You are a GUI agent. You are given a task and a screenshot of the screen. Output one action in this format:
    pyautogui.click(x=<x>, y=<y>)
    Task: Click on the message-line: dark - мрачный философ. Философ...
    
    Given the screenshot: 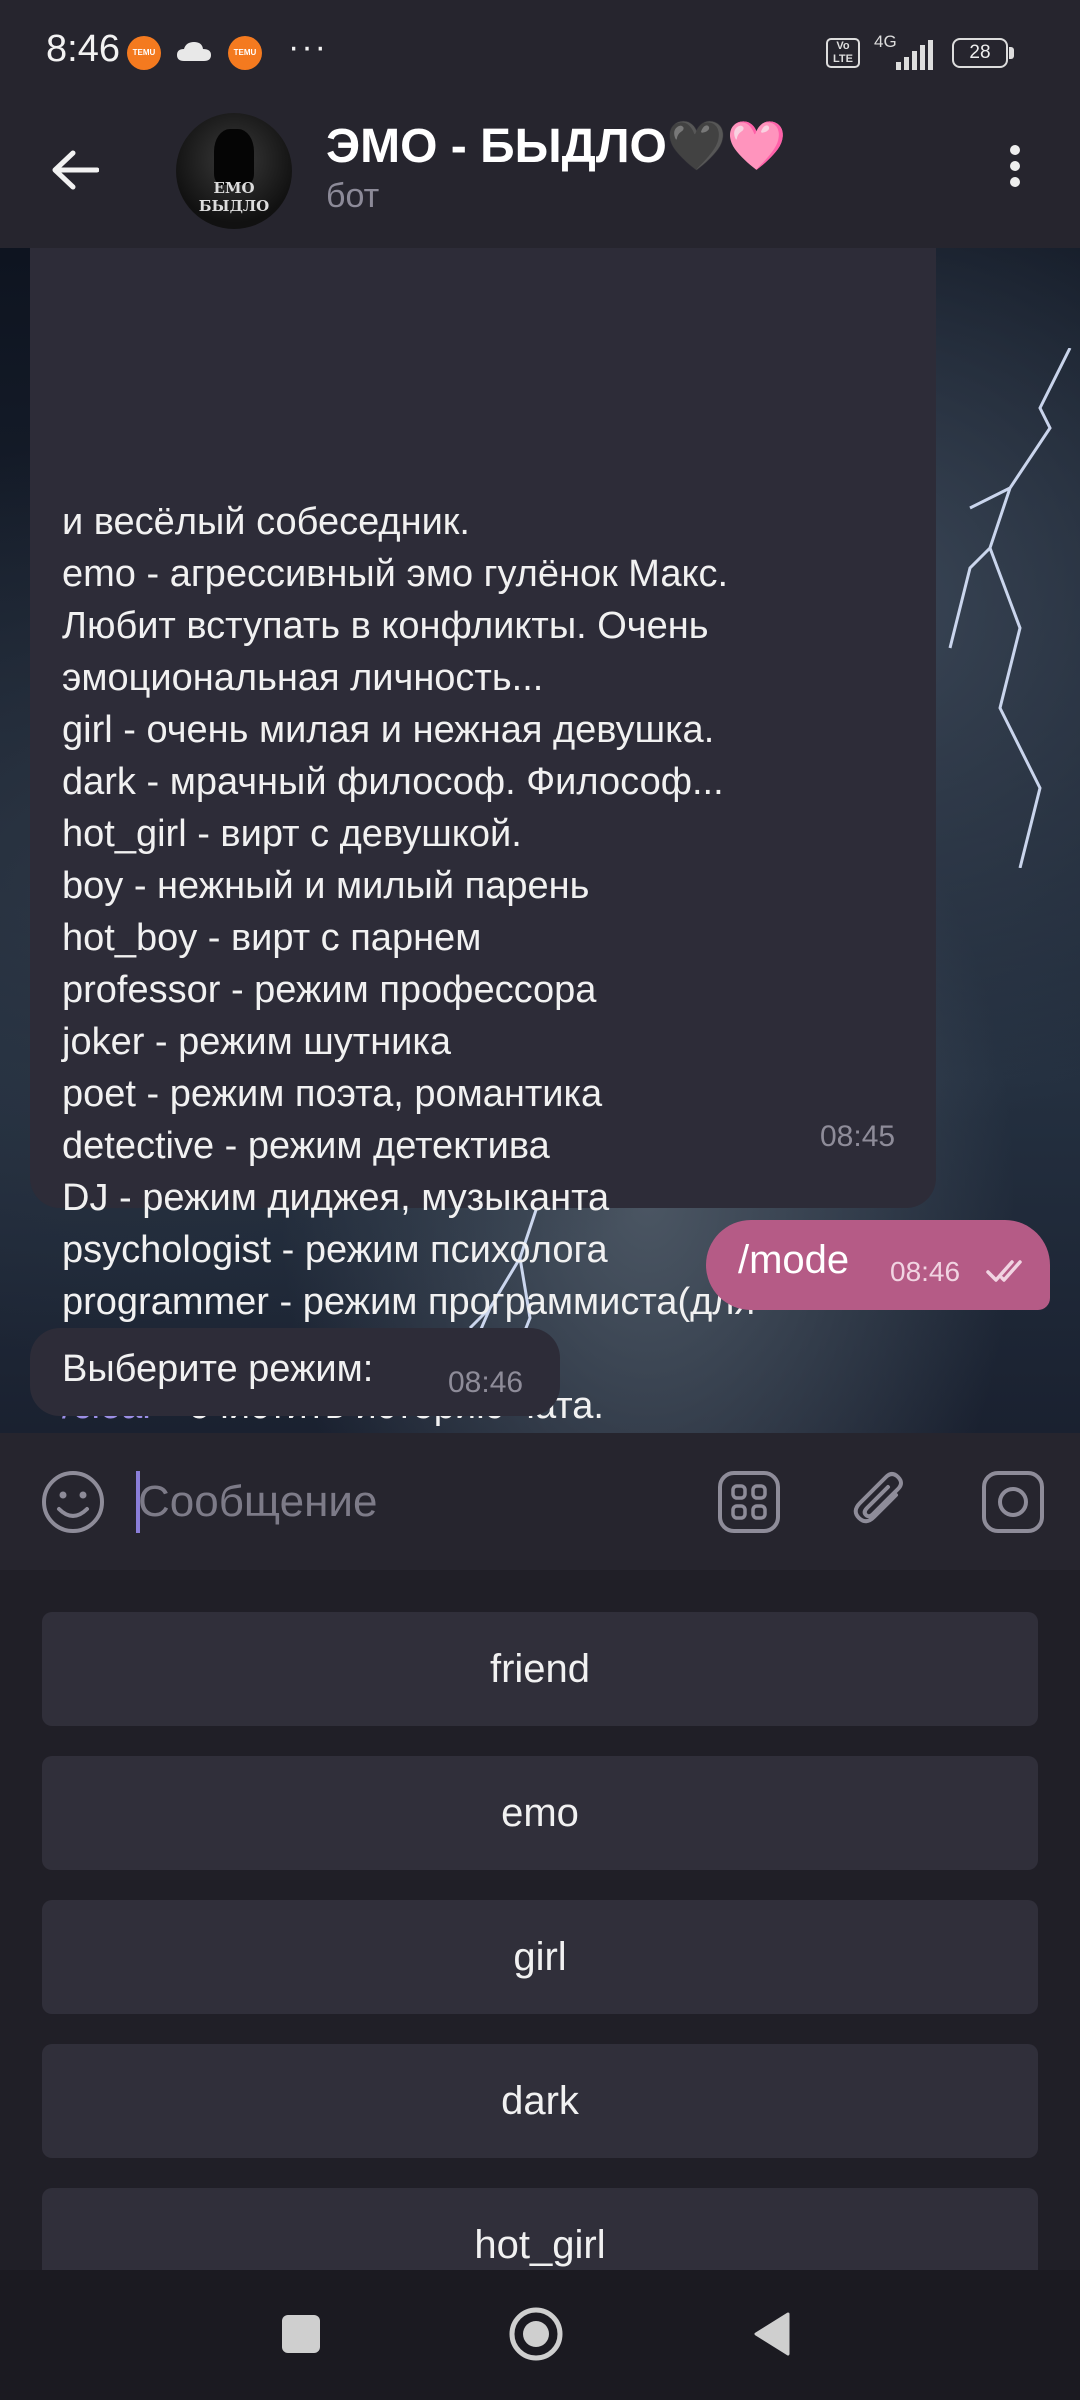 What is the action you would take?
    pyautogui.click(x=393, y=782)
    